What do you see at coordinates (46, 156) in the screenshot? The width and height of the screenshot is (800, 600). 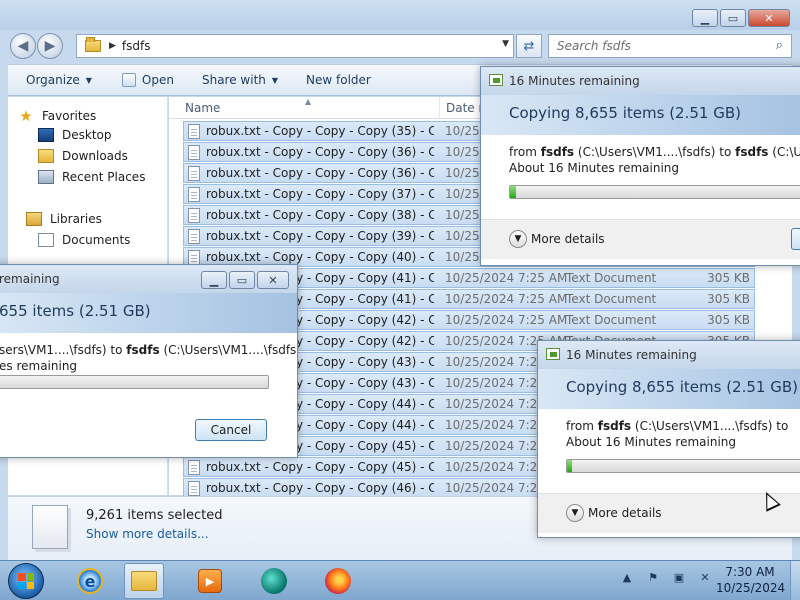 I see `downloads-icon` at bounding box center [46, 156].